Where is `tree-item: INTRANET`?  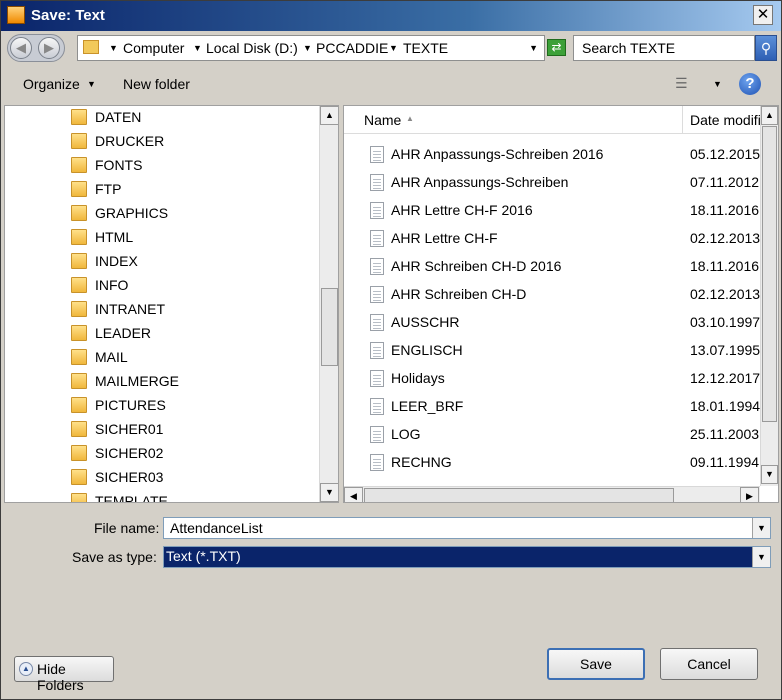
tree-item: INTRANET is located at coordinates (160, 310).